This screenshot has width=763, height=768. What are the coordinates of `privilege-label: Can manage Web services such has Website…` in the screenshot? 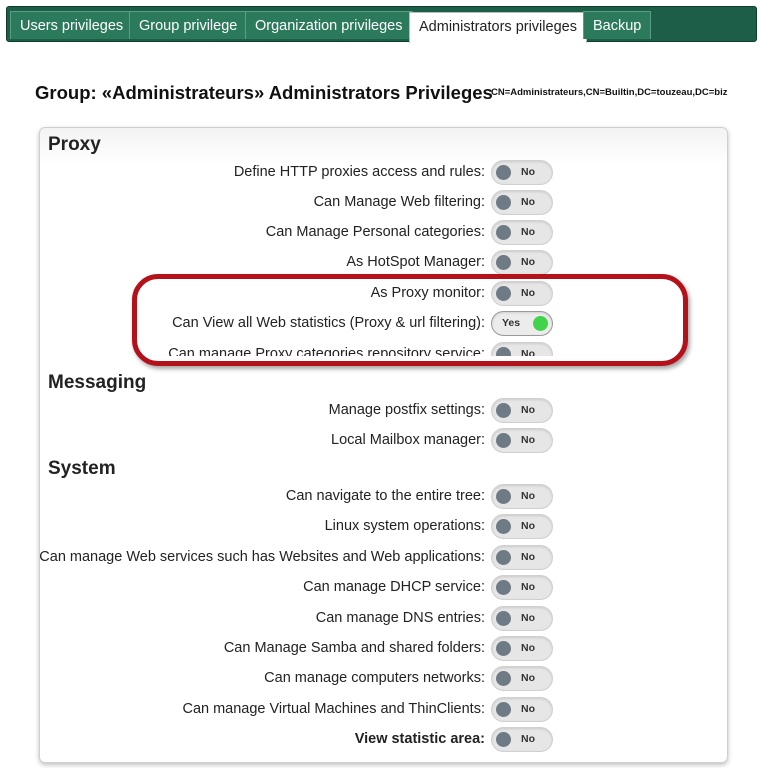 It's located at (262, 557).